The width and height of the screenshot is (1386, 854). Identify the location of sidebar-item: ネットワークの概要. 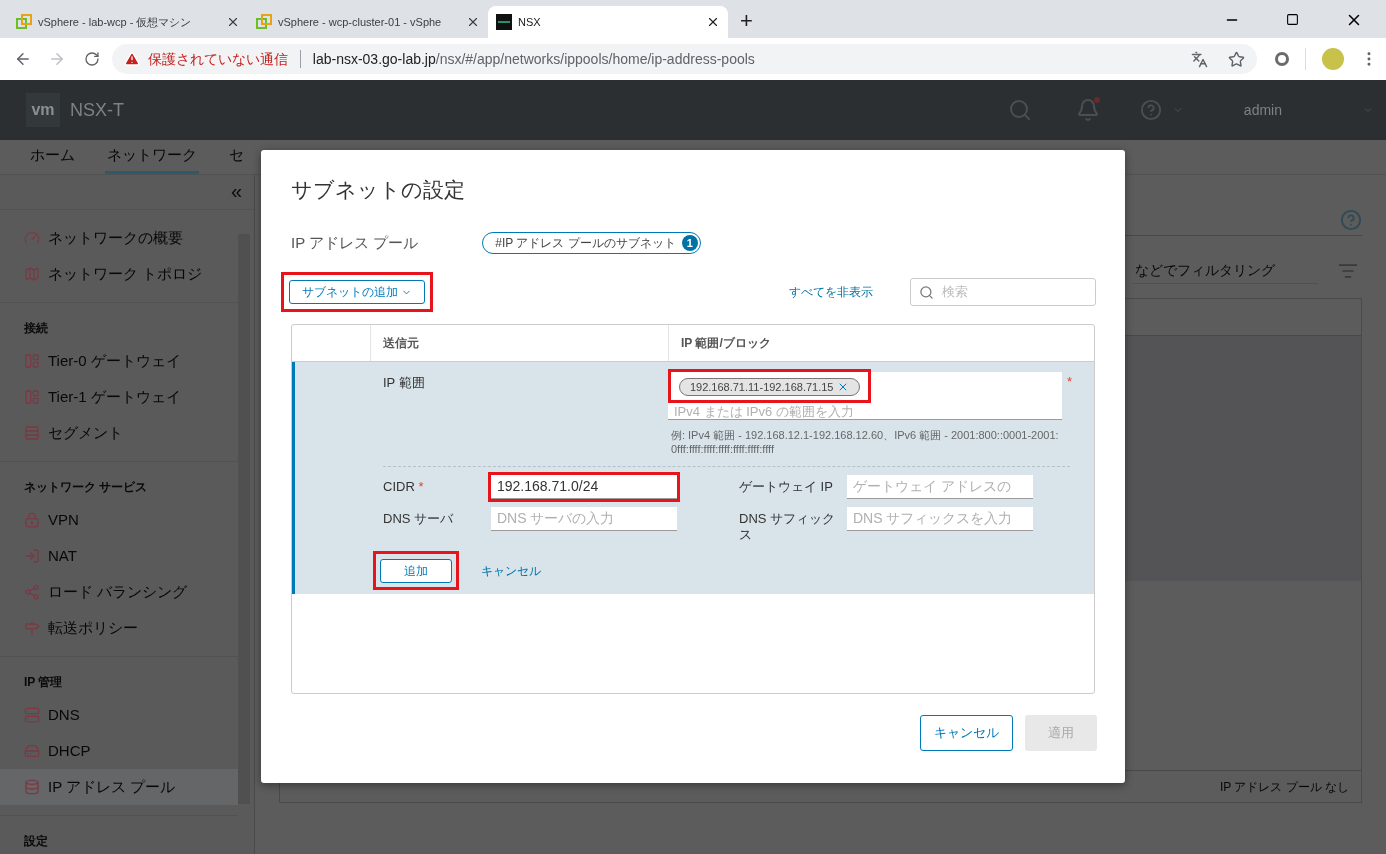
(119, 238).